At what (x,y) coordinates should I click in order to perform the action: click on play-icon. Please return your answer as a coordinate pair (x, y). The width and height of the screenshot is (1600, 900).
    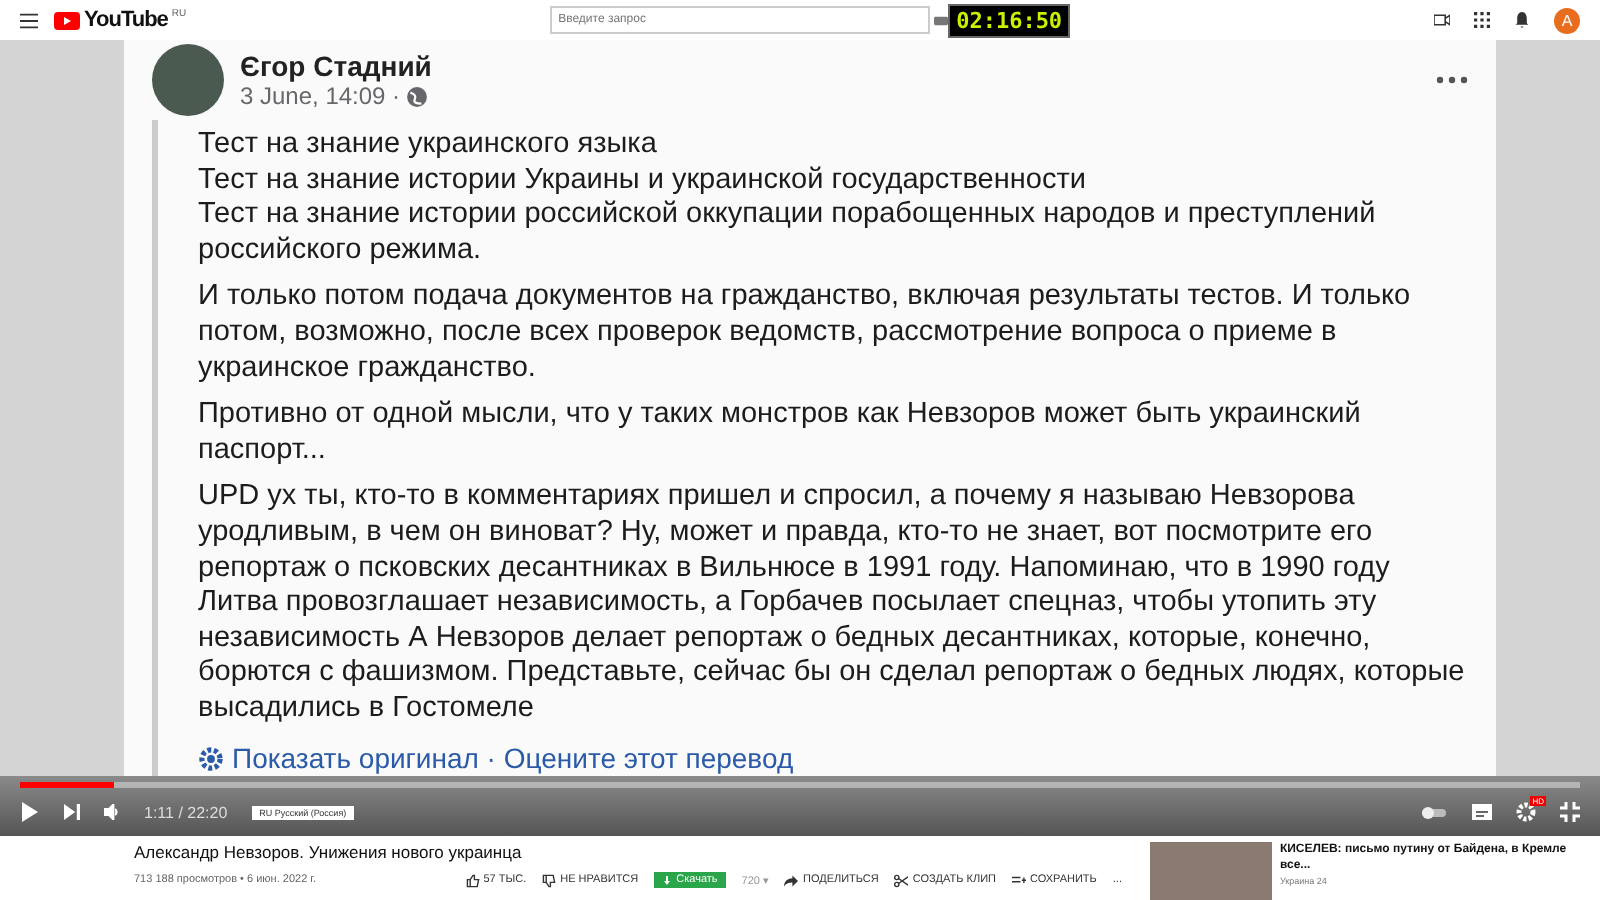
    Looking at the image, I should click on (30, 812).